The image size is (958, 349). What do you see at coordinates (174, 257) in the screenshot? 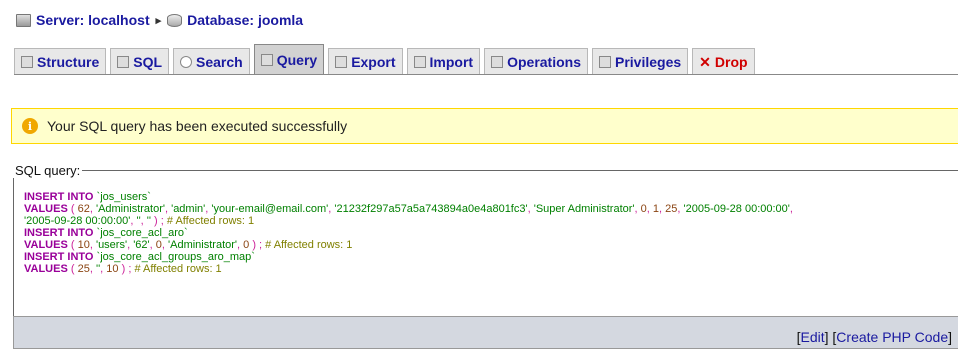
I see `sql-token: `jos_core_acl_groups_aro_map`` at bounding box center [174, 257].